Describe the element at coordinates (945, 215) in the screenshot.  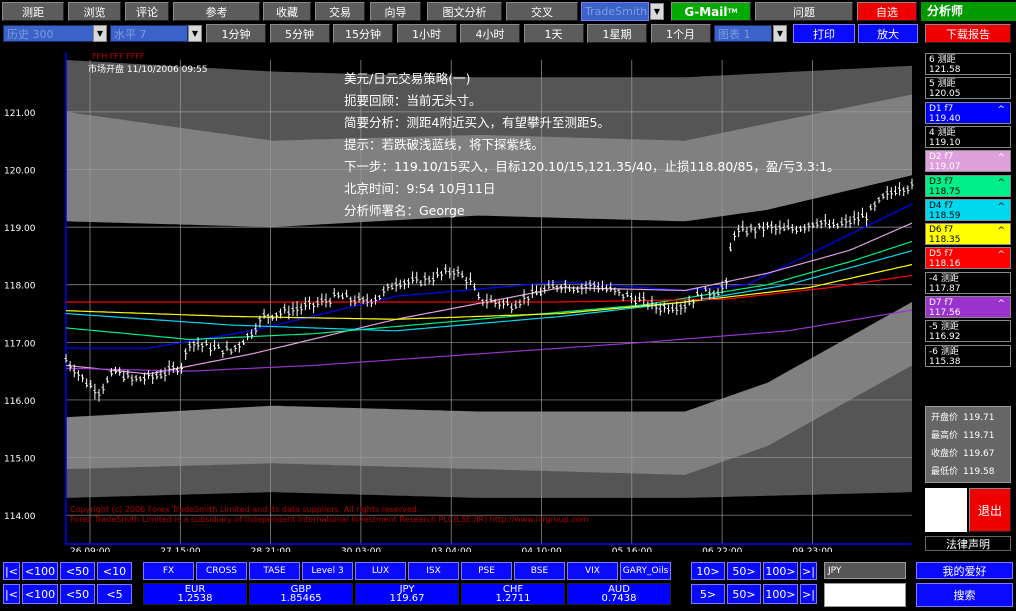
I see `level-value: 118.59` at that location.